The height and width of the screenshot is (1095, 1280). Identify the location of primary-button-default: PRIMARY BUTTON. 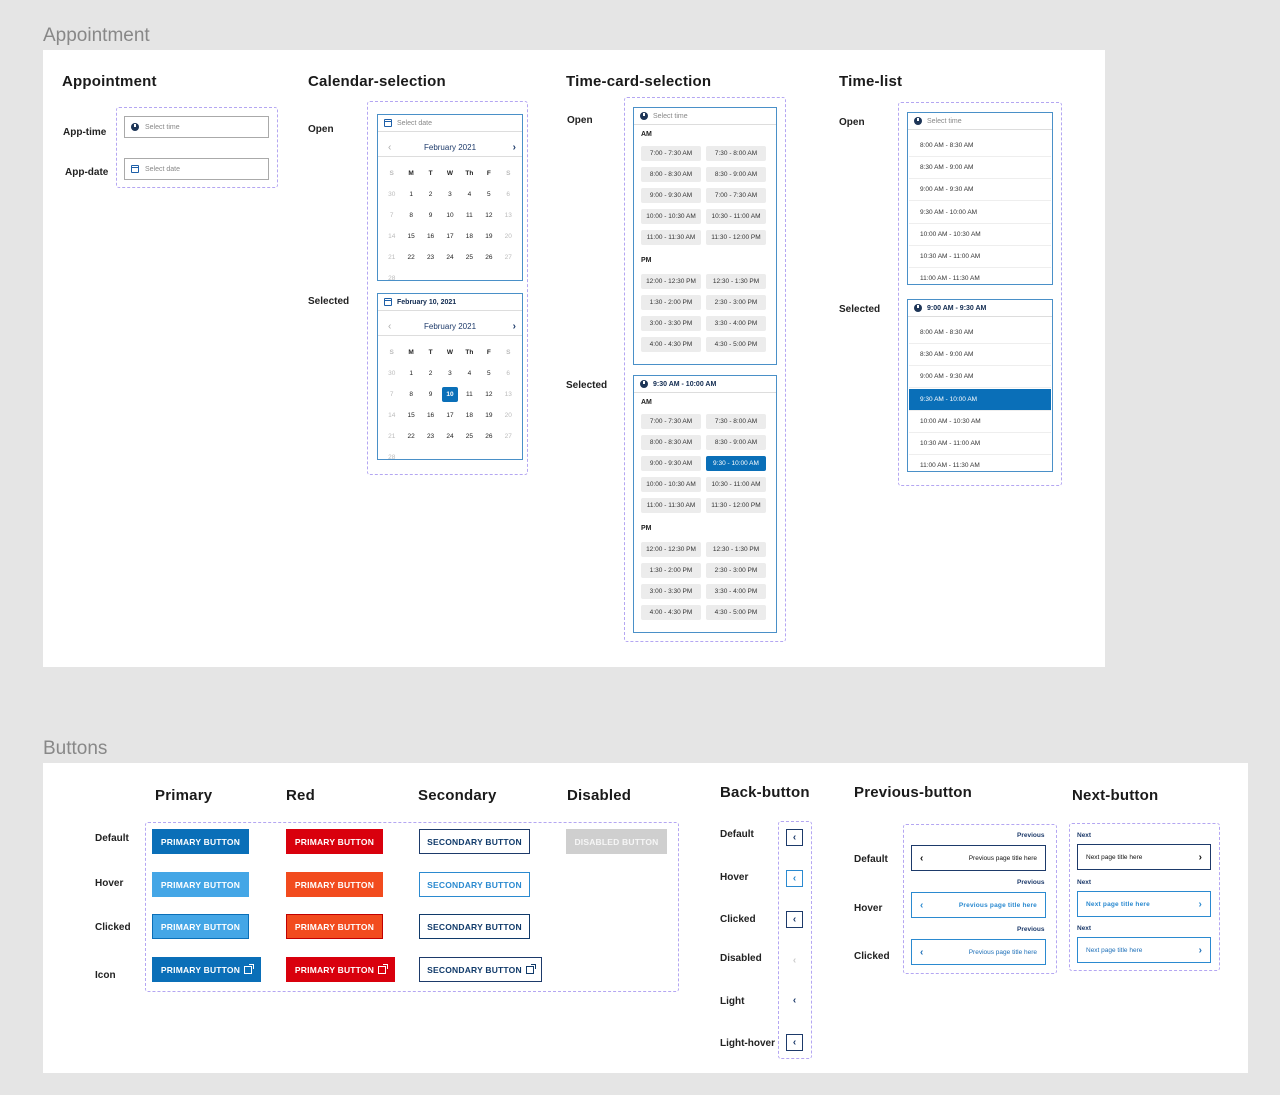
(200, 841).